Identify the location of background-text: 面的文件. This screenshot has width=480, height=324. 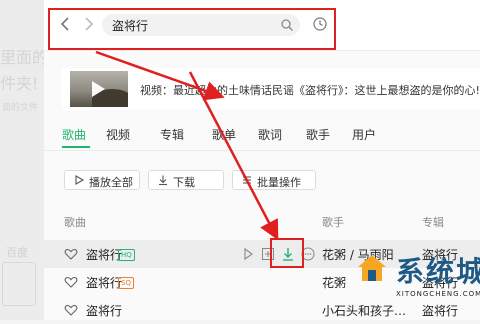
(20, 108).